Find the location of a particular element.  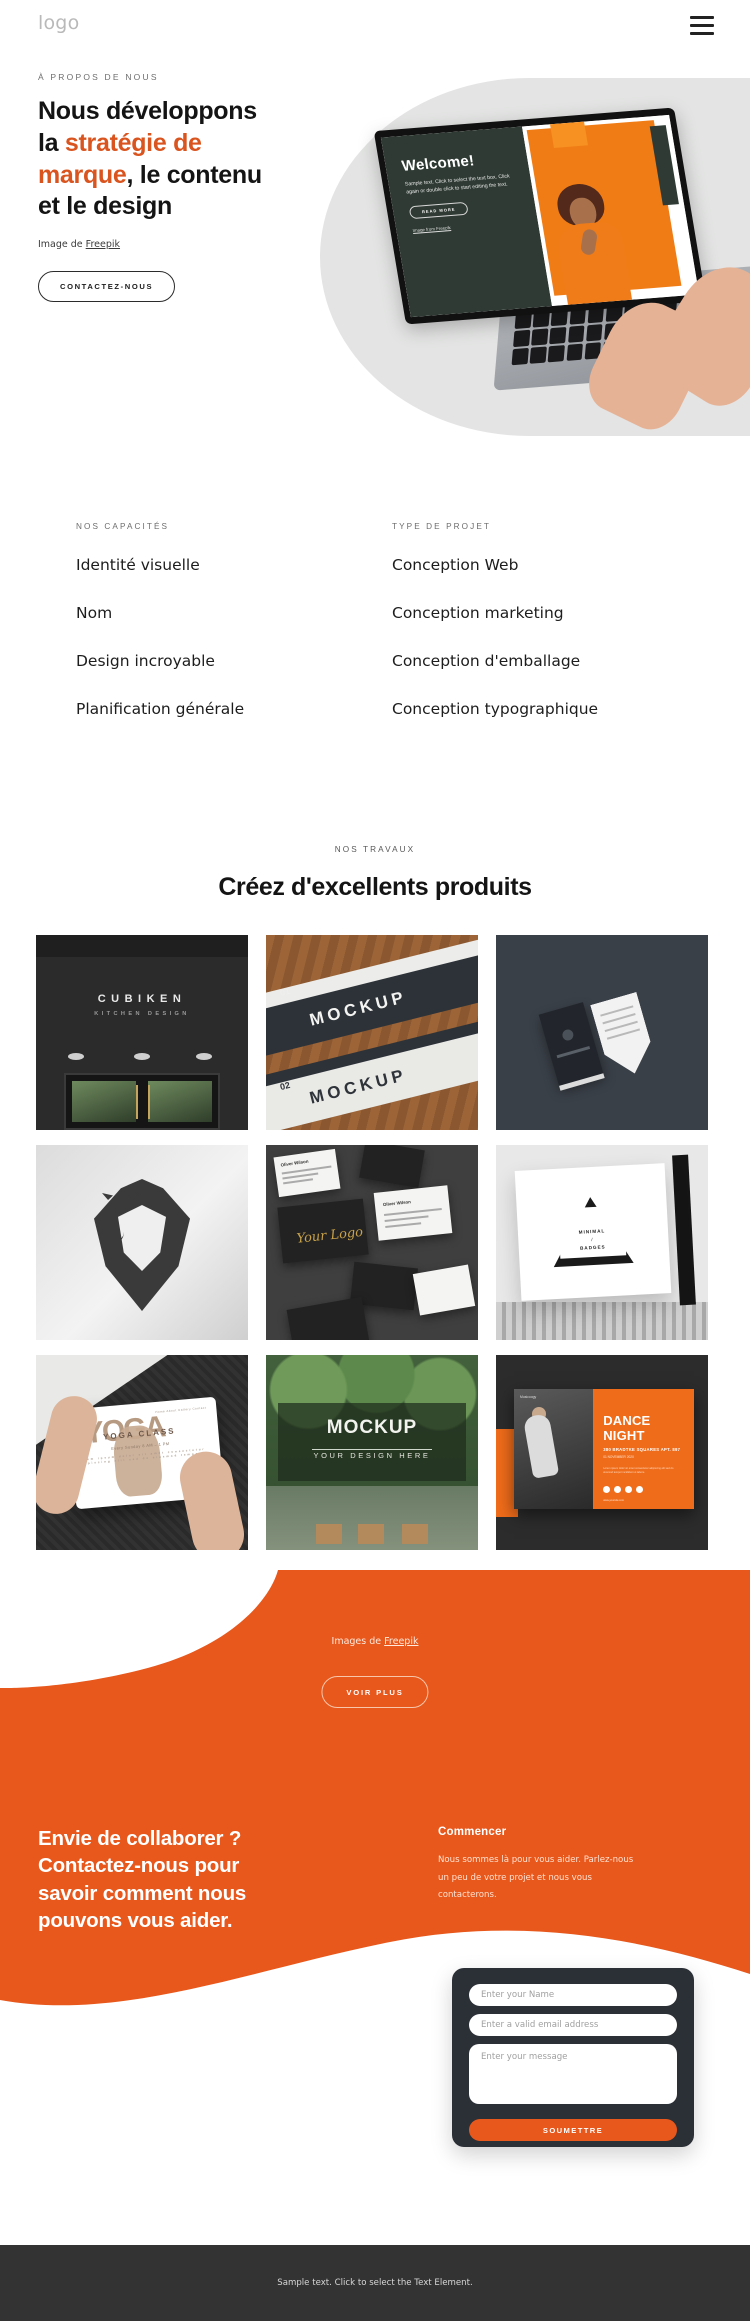

screen-read-more-button: READ MORE is located at coordinates (438, 210).